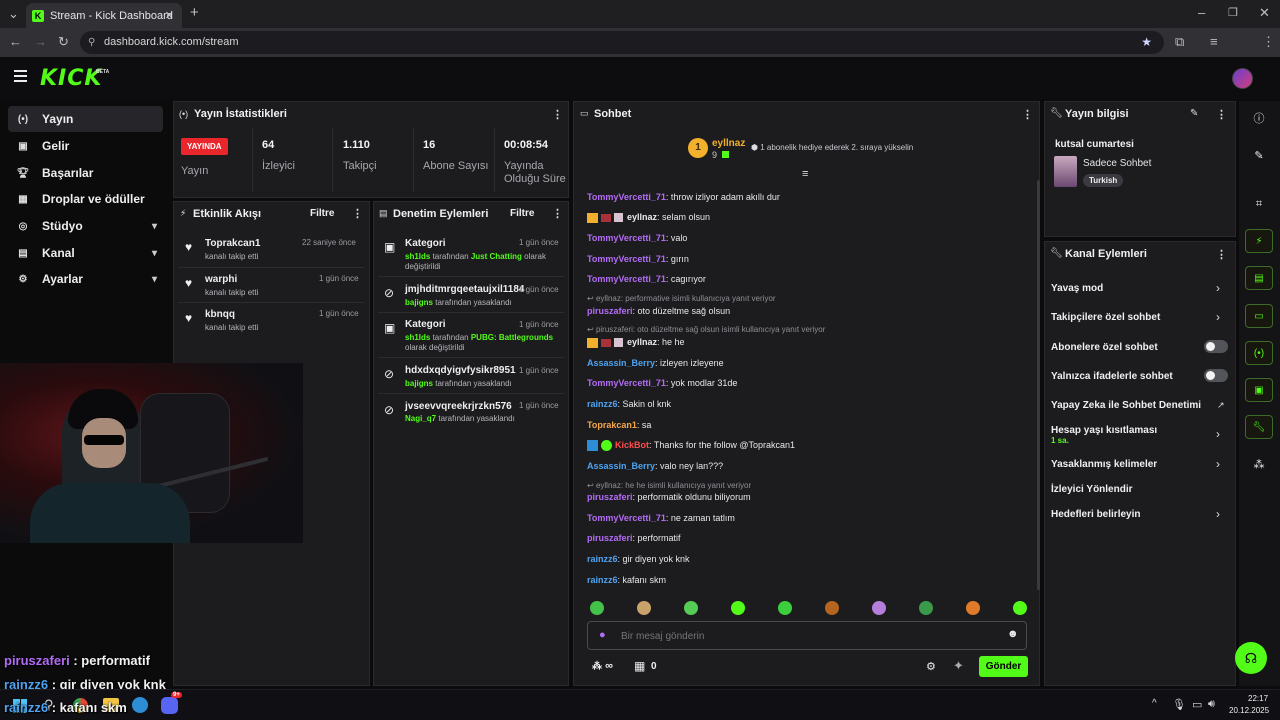 Image resolution: width=1280 pixels, height=720 pixels. What do you see at coordinates (85, 146) in the screenshot?
I see `sidebar-item-gelir: ▣ Gelir` at bounding box center [85, 146].